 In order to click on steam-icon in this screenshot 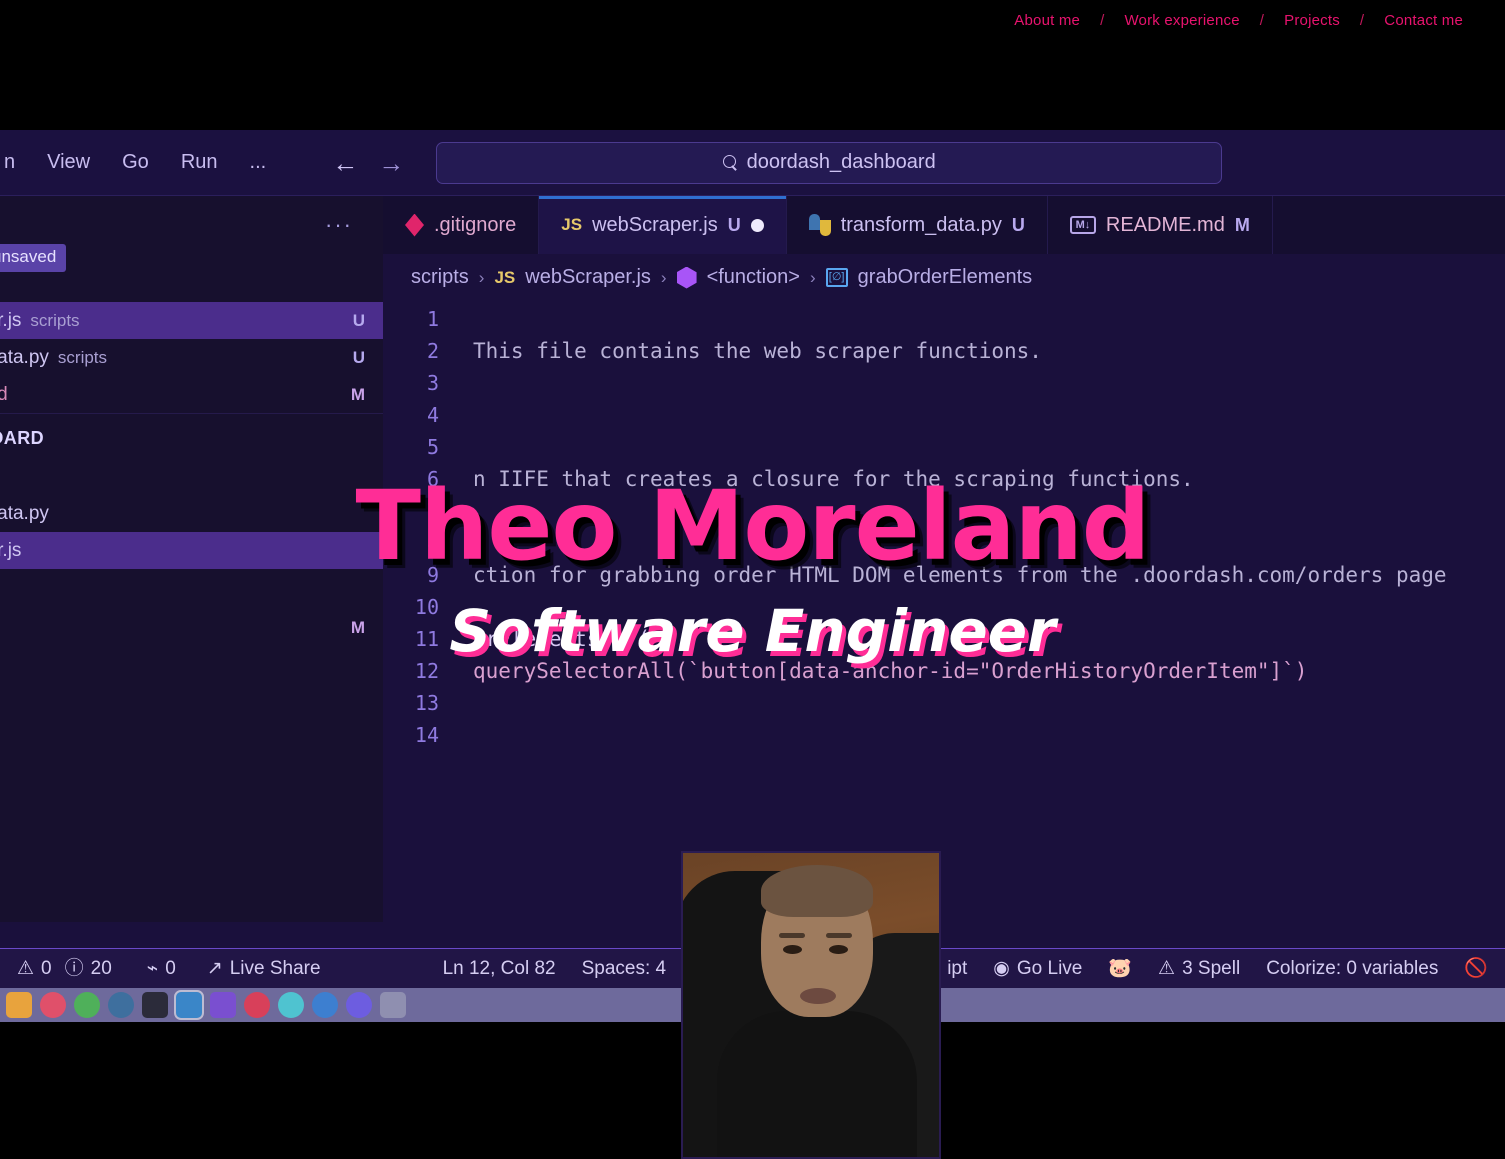, I will do `click(121, 1005)`.